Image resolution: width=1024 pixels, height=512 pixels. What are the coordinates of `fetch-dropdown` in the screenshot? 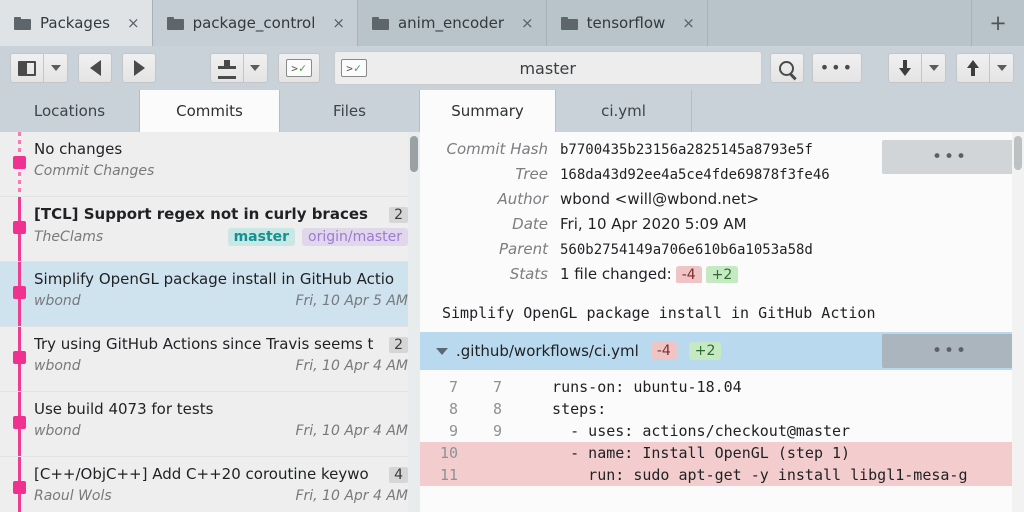 It's located at (255, 68).